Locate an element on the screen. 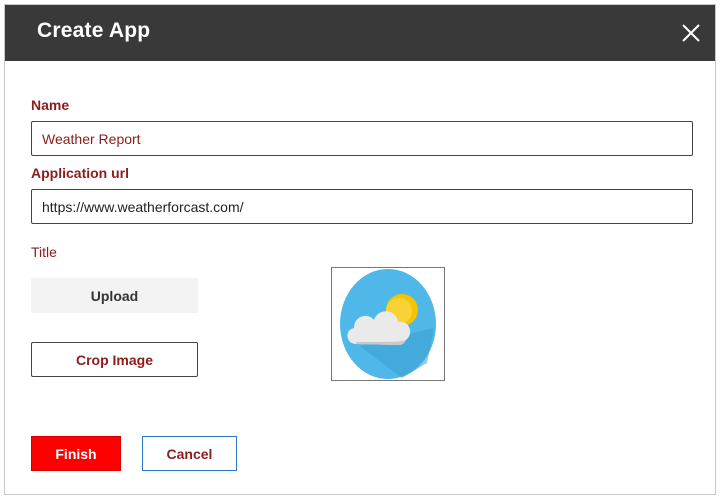  upload-button: Upload is located at coordinates (114, 295).